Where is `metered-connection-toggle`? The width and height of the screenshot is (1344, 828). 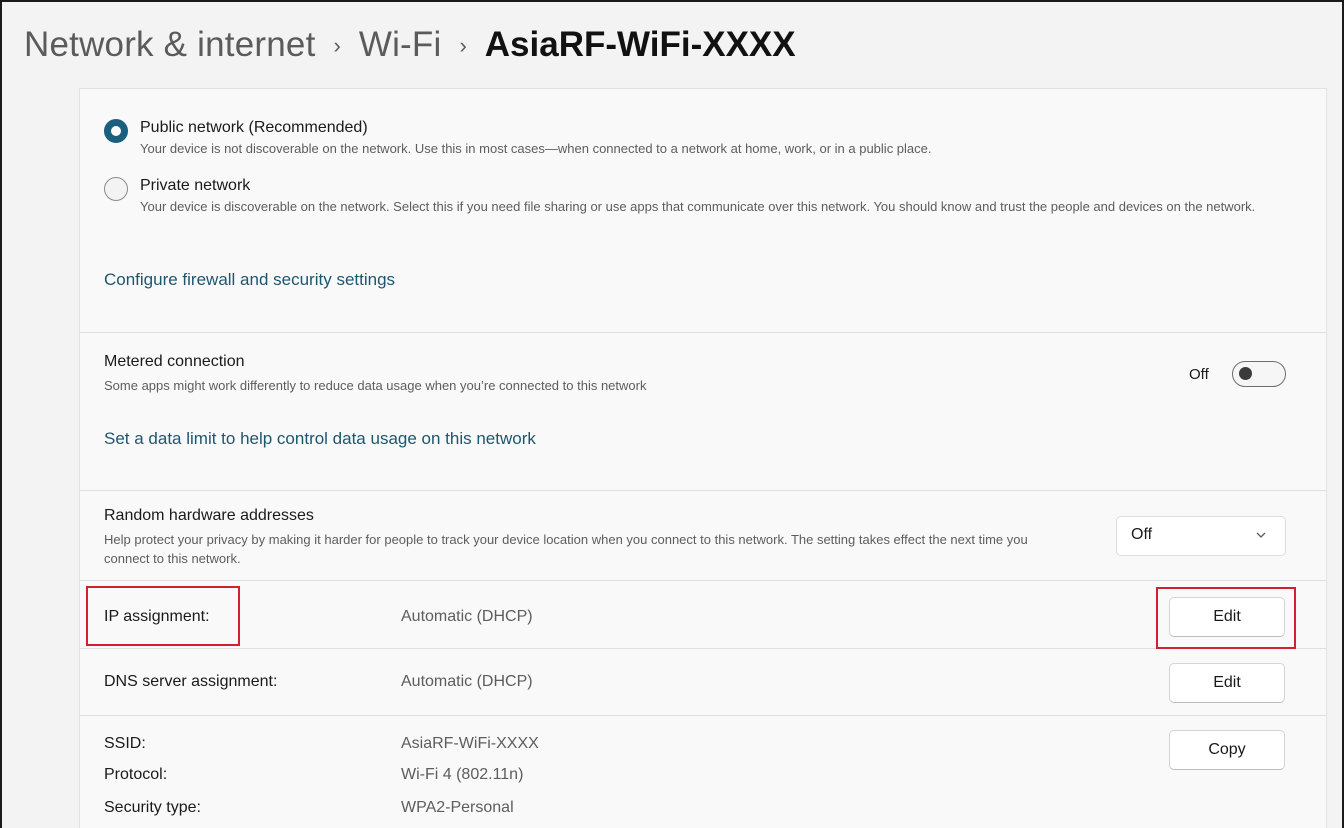
metered-connection-toggle is located at coordinates (1259, 374).